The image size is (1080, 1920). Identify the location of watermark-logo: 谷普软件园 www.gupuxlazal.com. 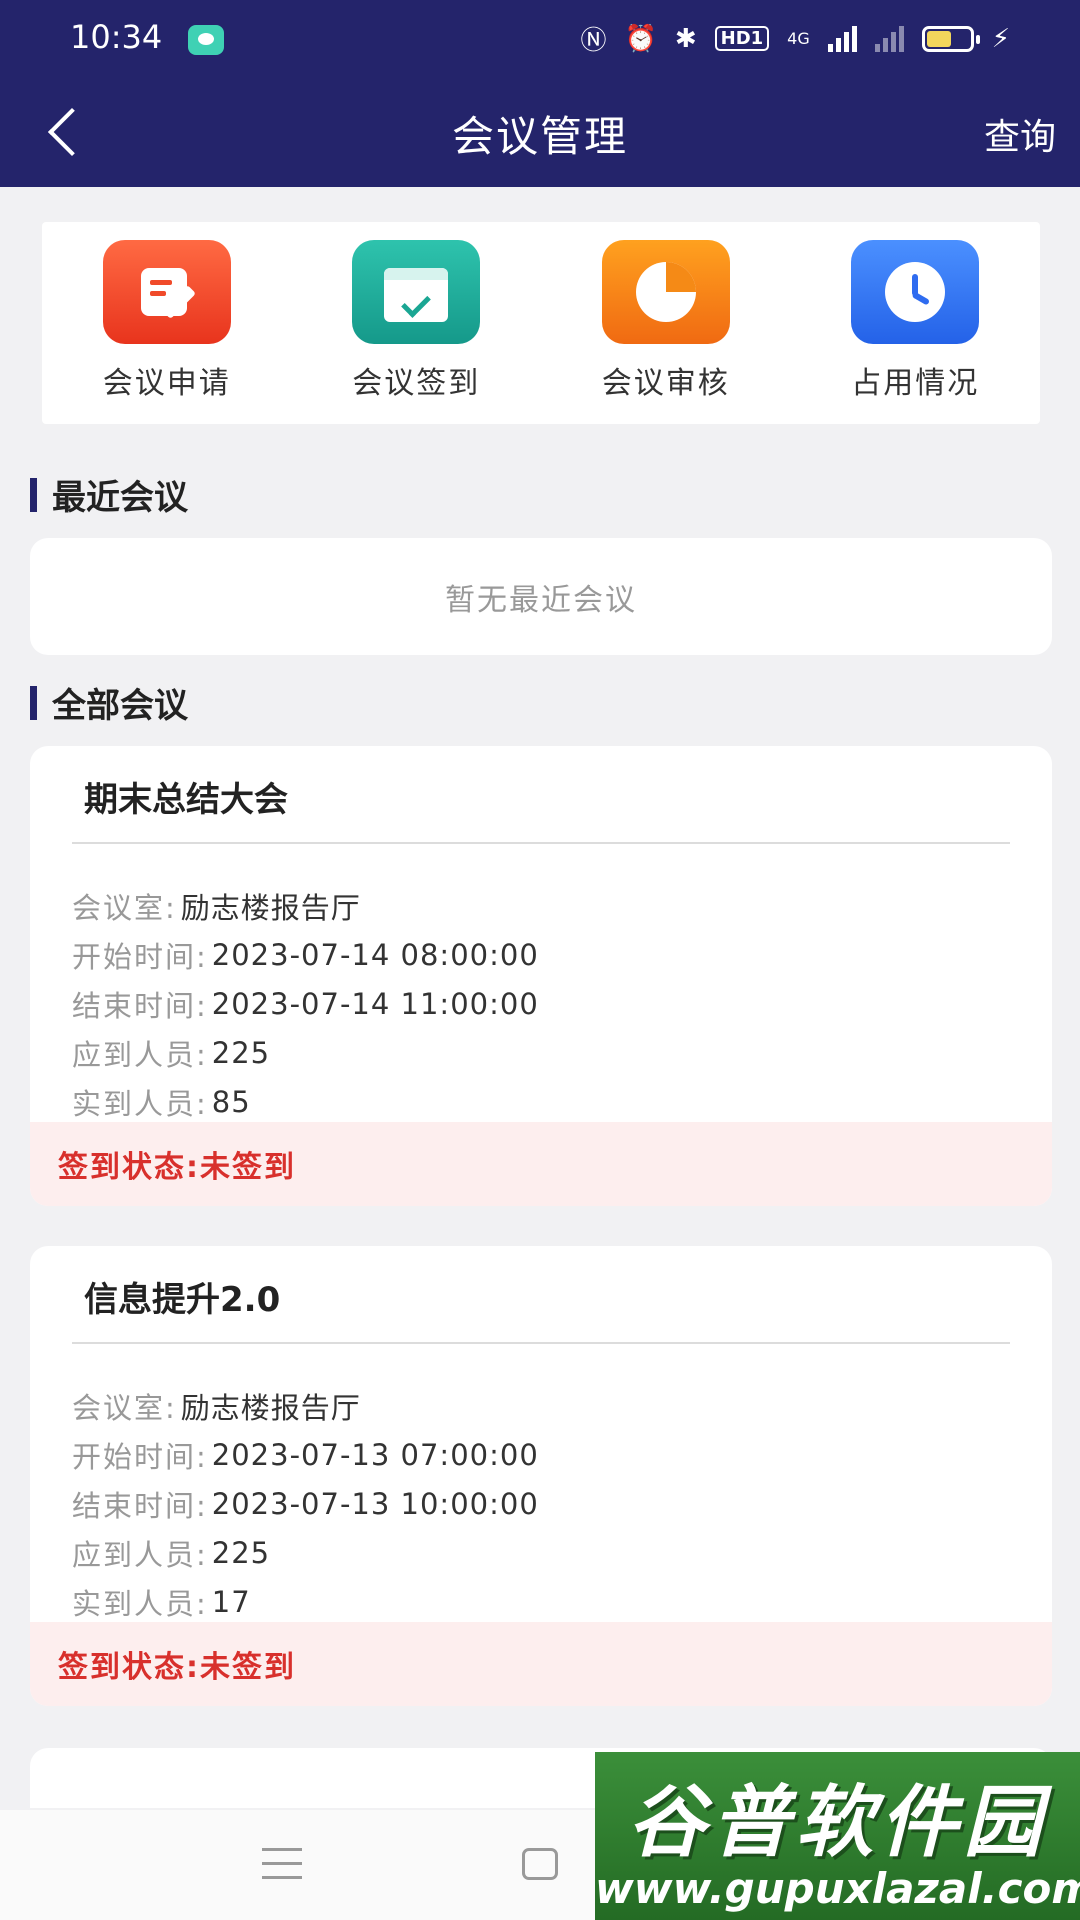
(837, 1836).